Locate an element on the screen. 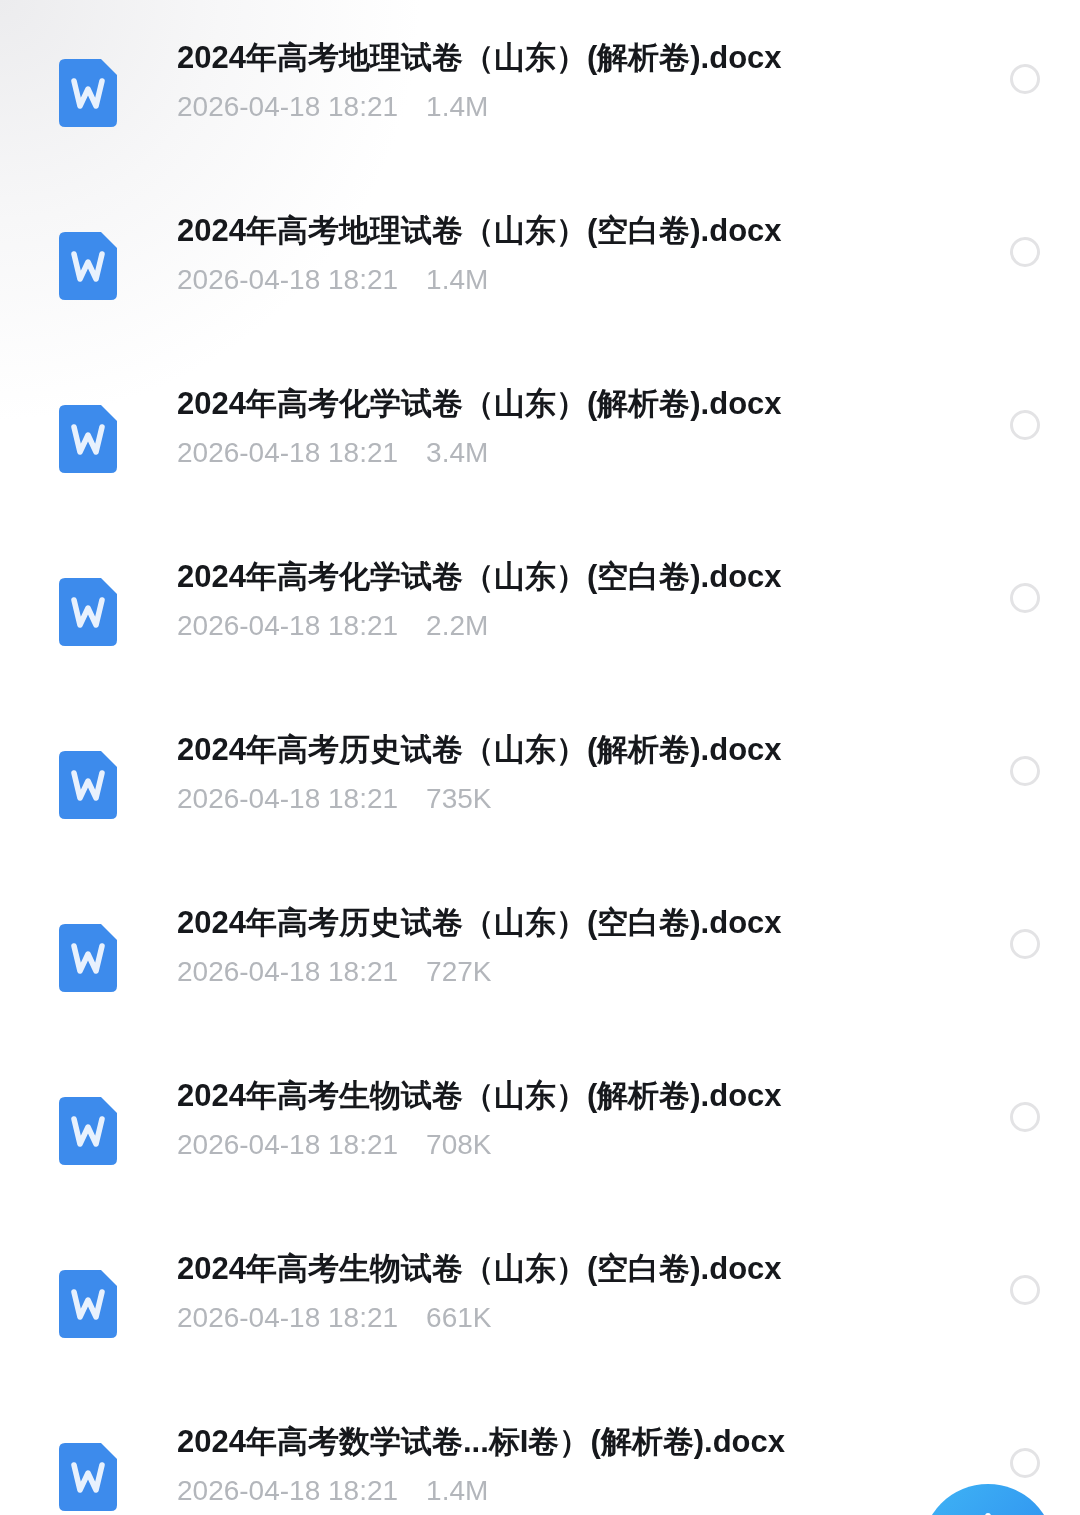  file-size: 735K is located at coordinates (459, 798).